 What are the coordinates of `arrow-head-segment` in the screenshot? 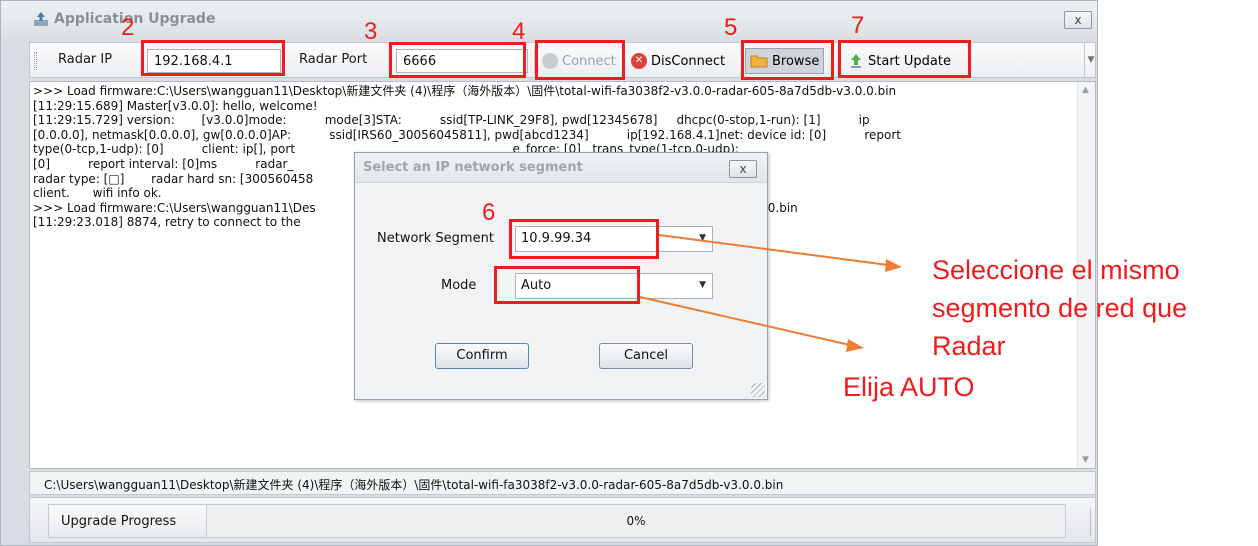 It's located at (893, 265).